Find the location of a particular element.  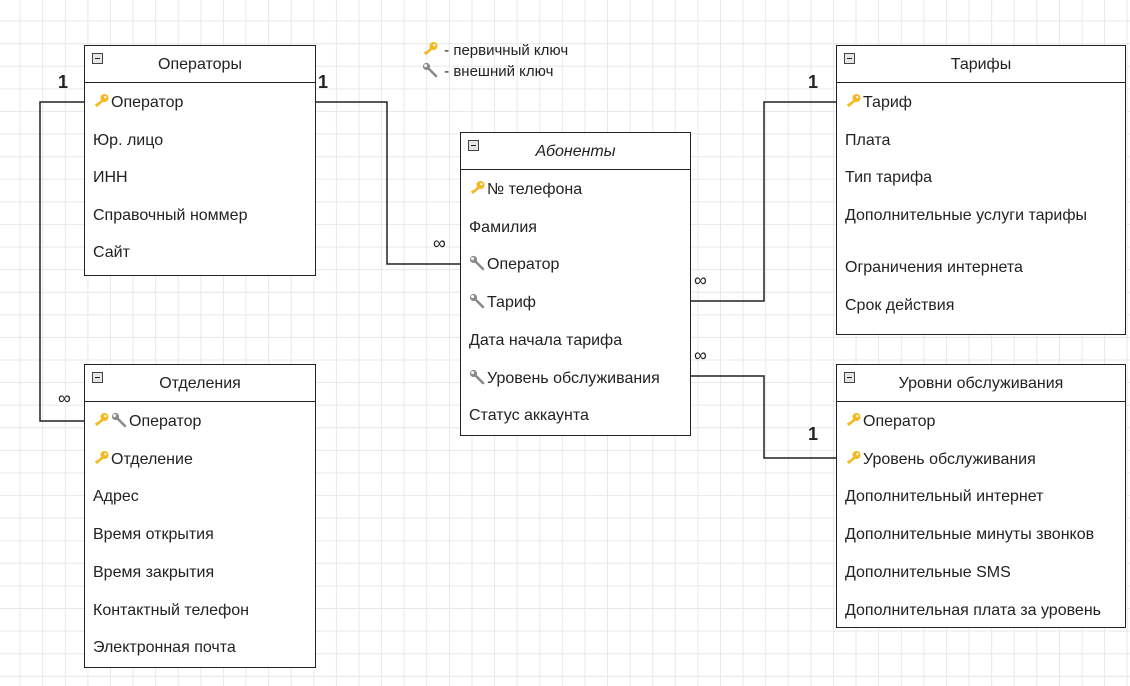

entity-header: Тарифы is located at coordinates (981, 64).